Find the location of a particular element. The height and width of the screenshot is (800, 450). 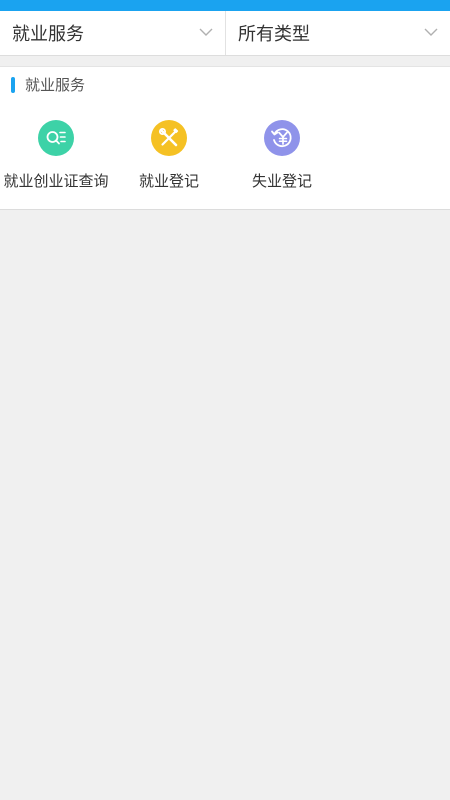

services-panel: 就业创业证查询 就业登记 失业登记 is located at coordinates (225, 156).